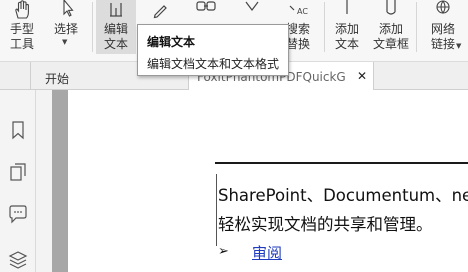  Describe the element at coordinates (325, 223) in the screenshot. I see `paragraph-line: 轻松实现文档的共享和管理。` at that location.